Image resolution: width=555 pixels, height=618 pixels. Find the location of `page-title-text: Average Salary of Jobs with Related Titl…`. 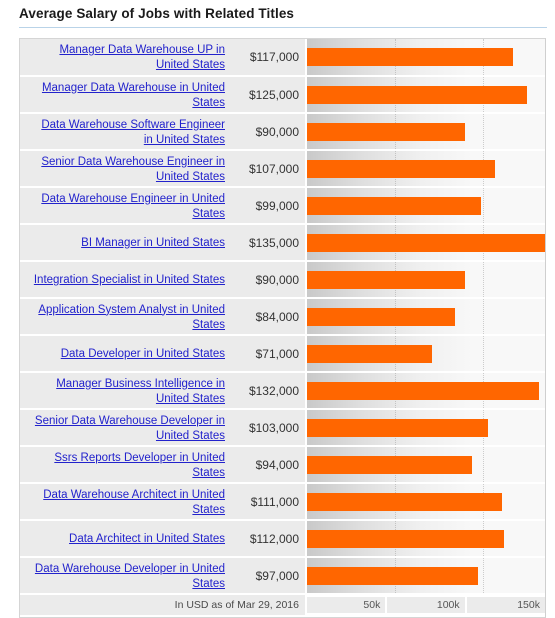

page-title-text: Average Salary of Jobs with Related Titl… is located at coordinates (157, 13).